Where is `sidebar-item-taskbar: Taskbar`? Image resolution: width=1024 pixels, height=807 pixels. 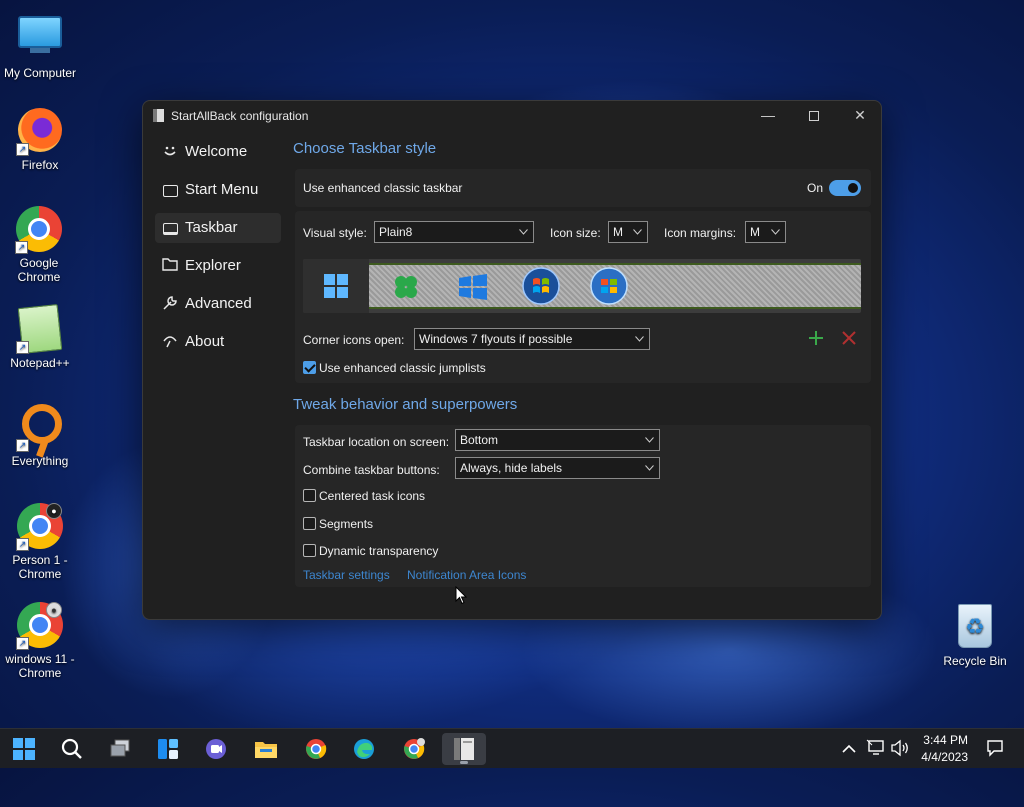 sidebar-item-taskbar: Taskbar is located at coordinates (218, 228).